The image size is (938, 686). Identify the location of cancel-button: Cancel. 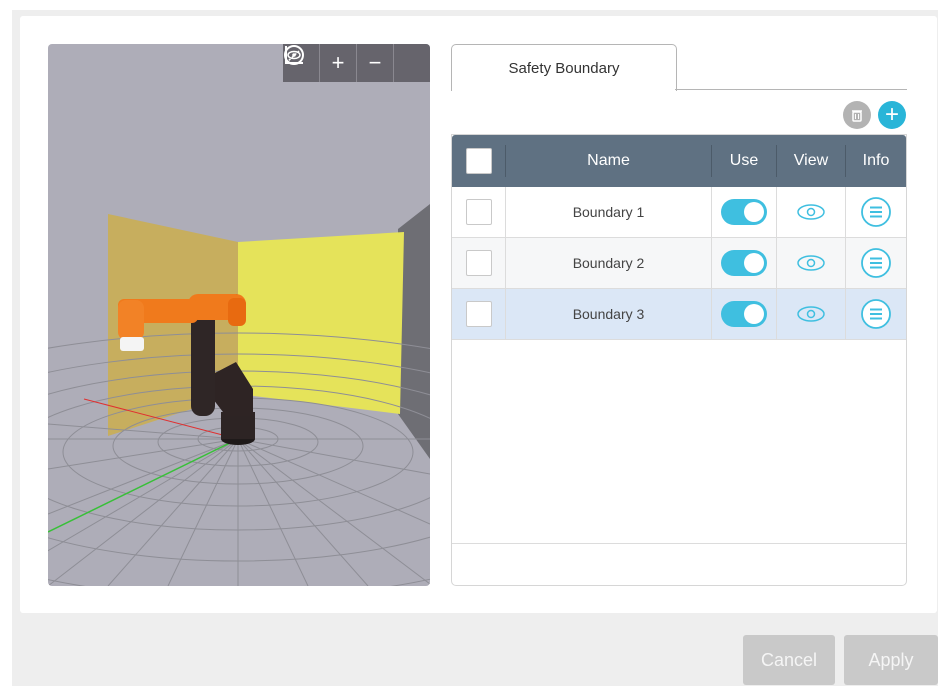
(789, 660).